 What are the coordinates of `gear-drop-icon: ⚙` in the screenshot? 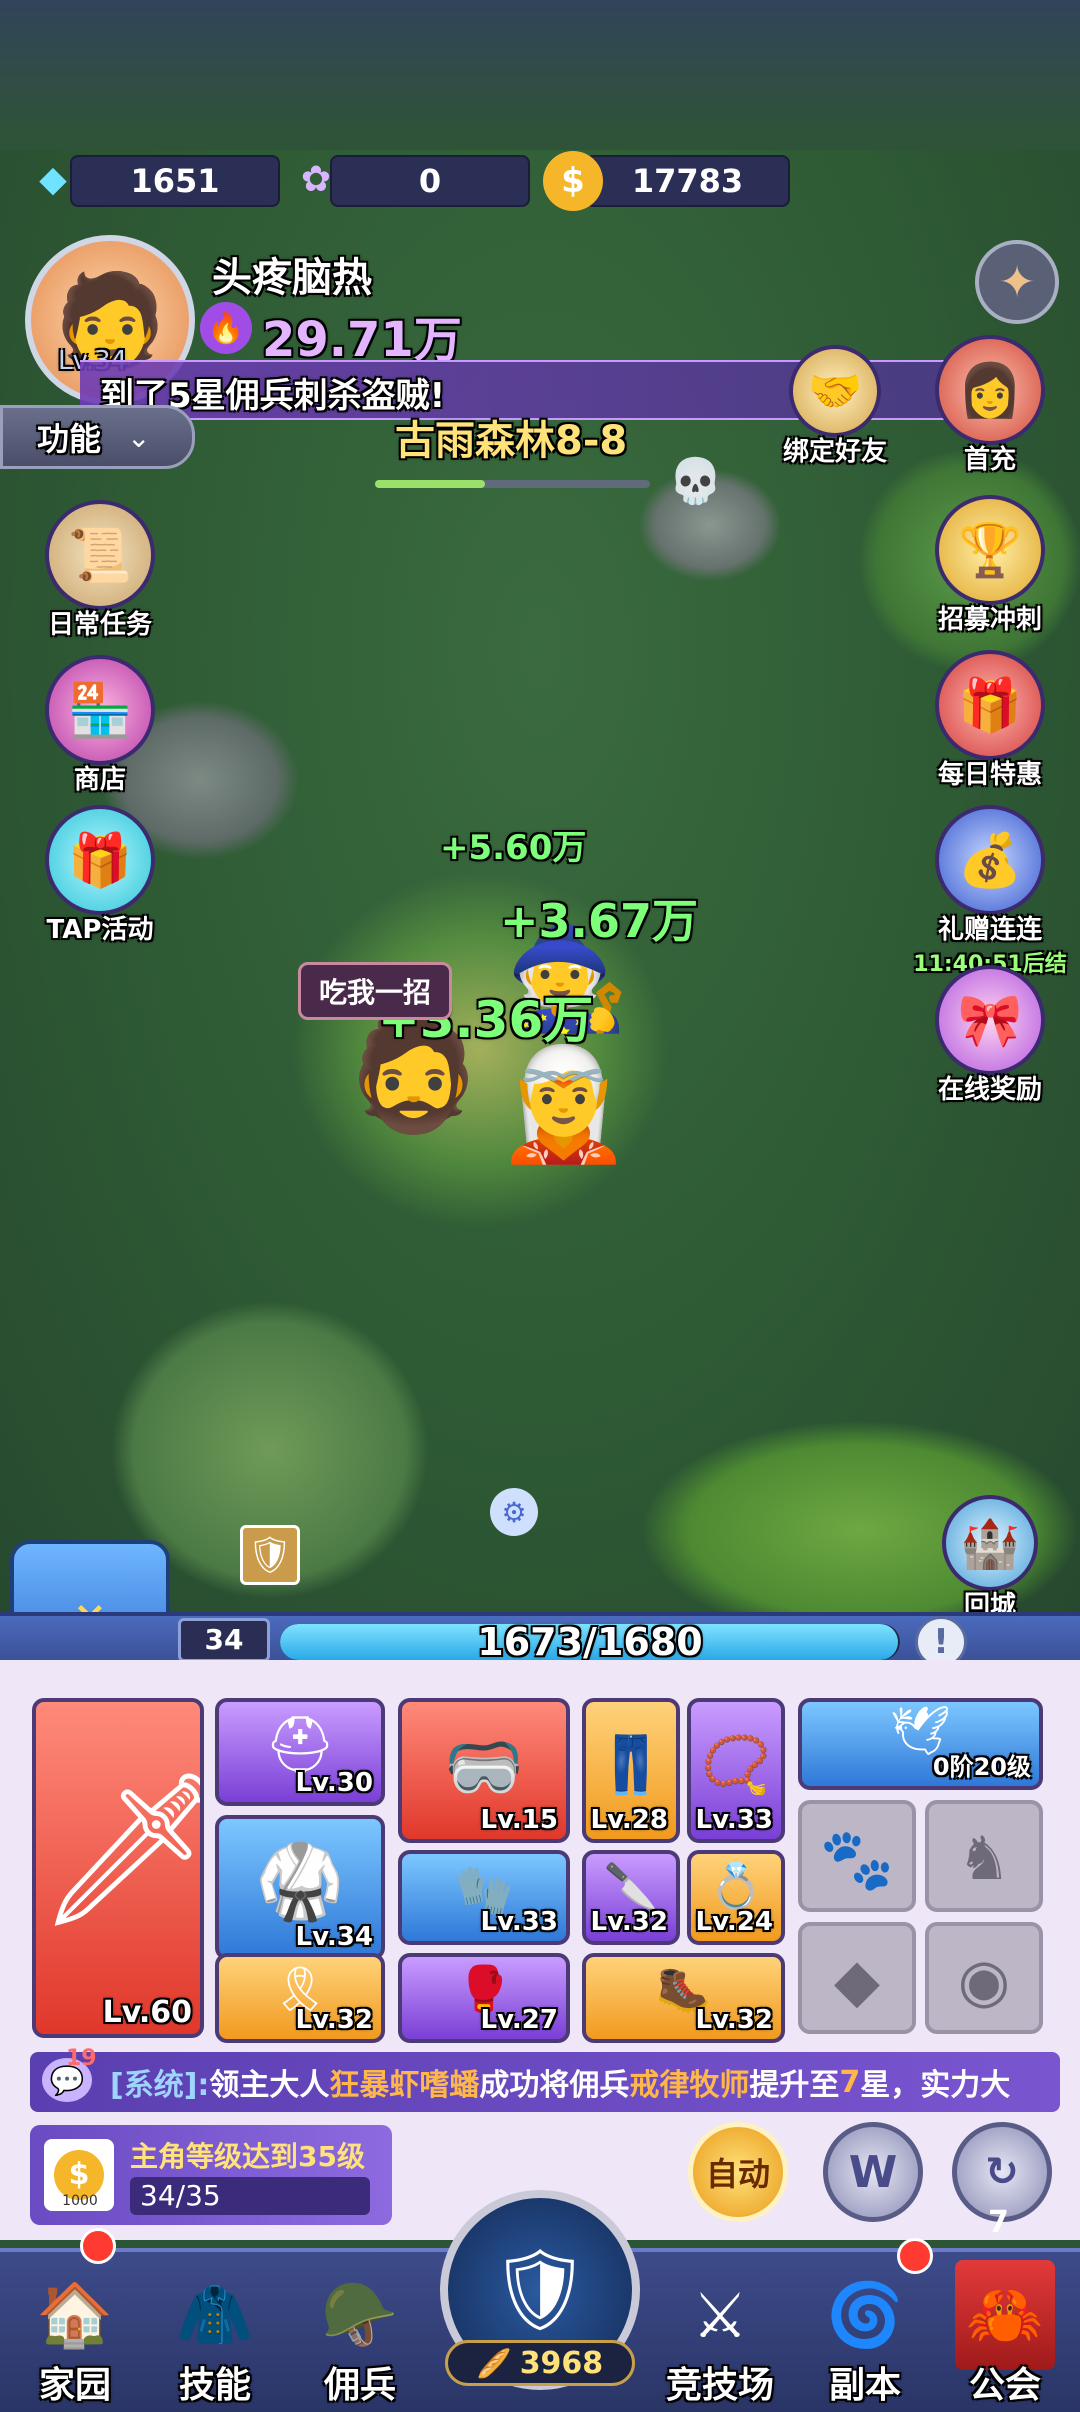 It's located at (514, 1512).